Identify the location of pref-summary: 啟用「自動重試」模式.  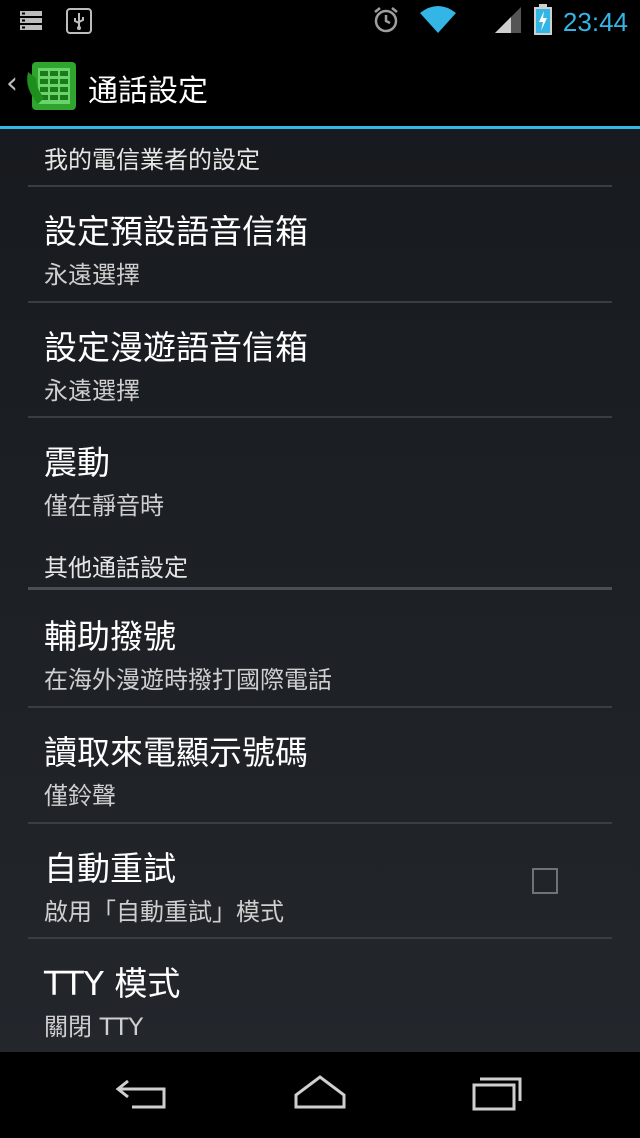
(164, 912).